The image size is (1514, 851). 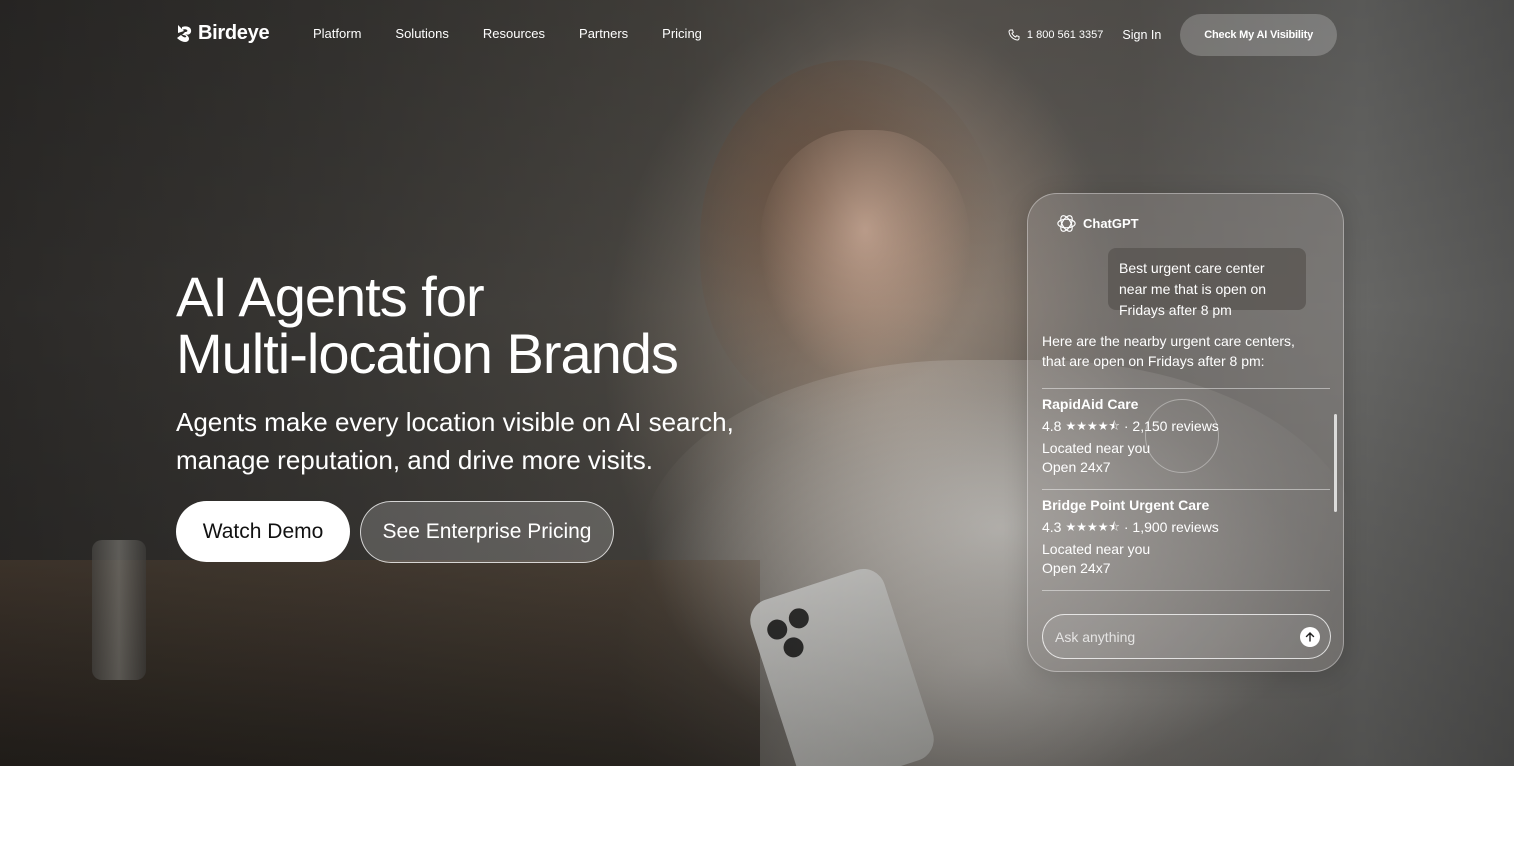 What do you see at coordinates (1076, 568) in the screenshot?
I see `result-hours: Open 24x7` at bounding box center [1076, 568].